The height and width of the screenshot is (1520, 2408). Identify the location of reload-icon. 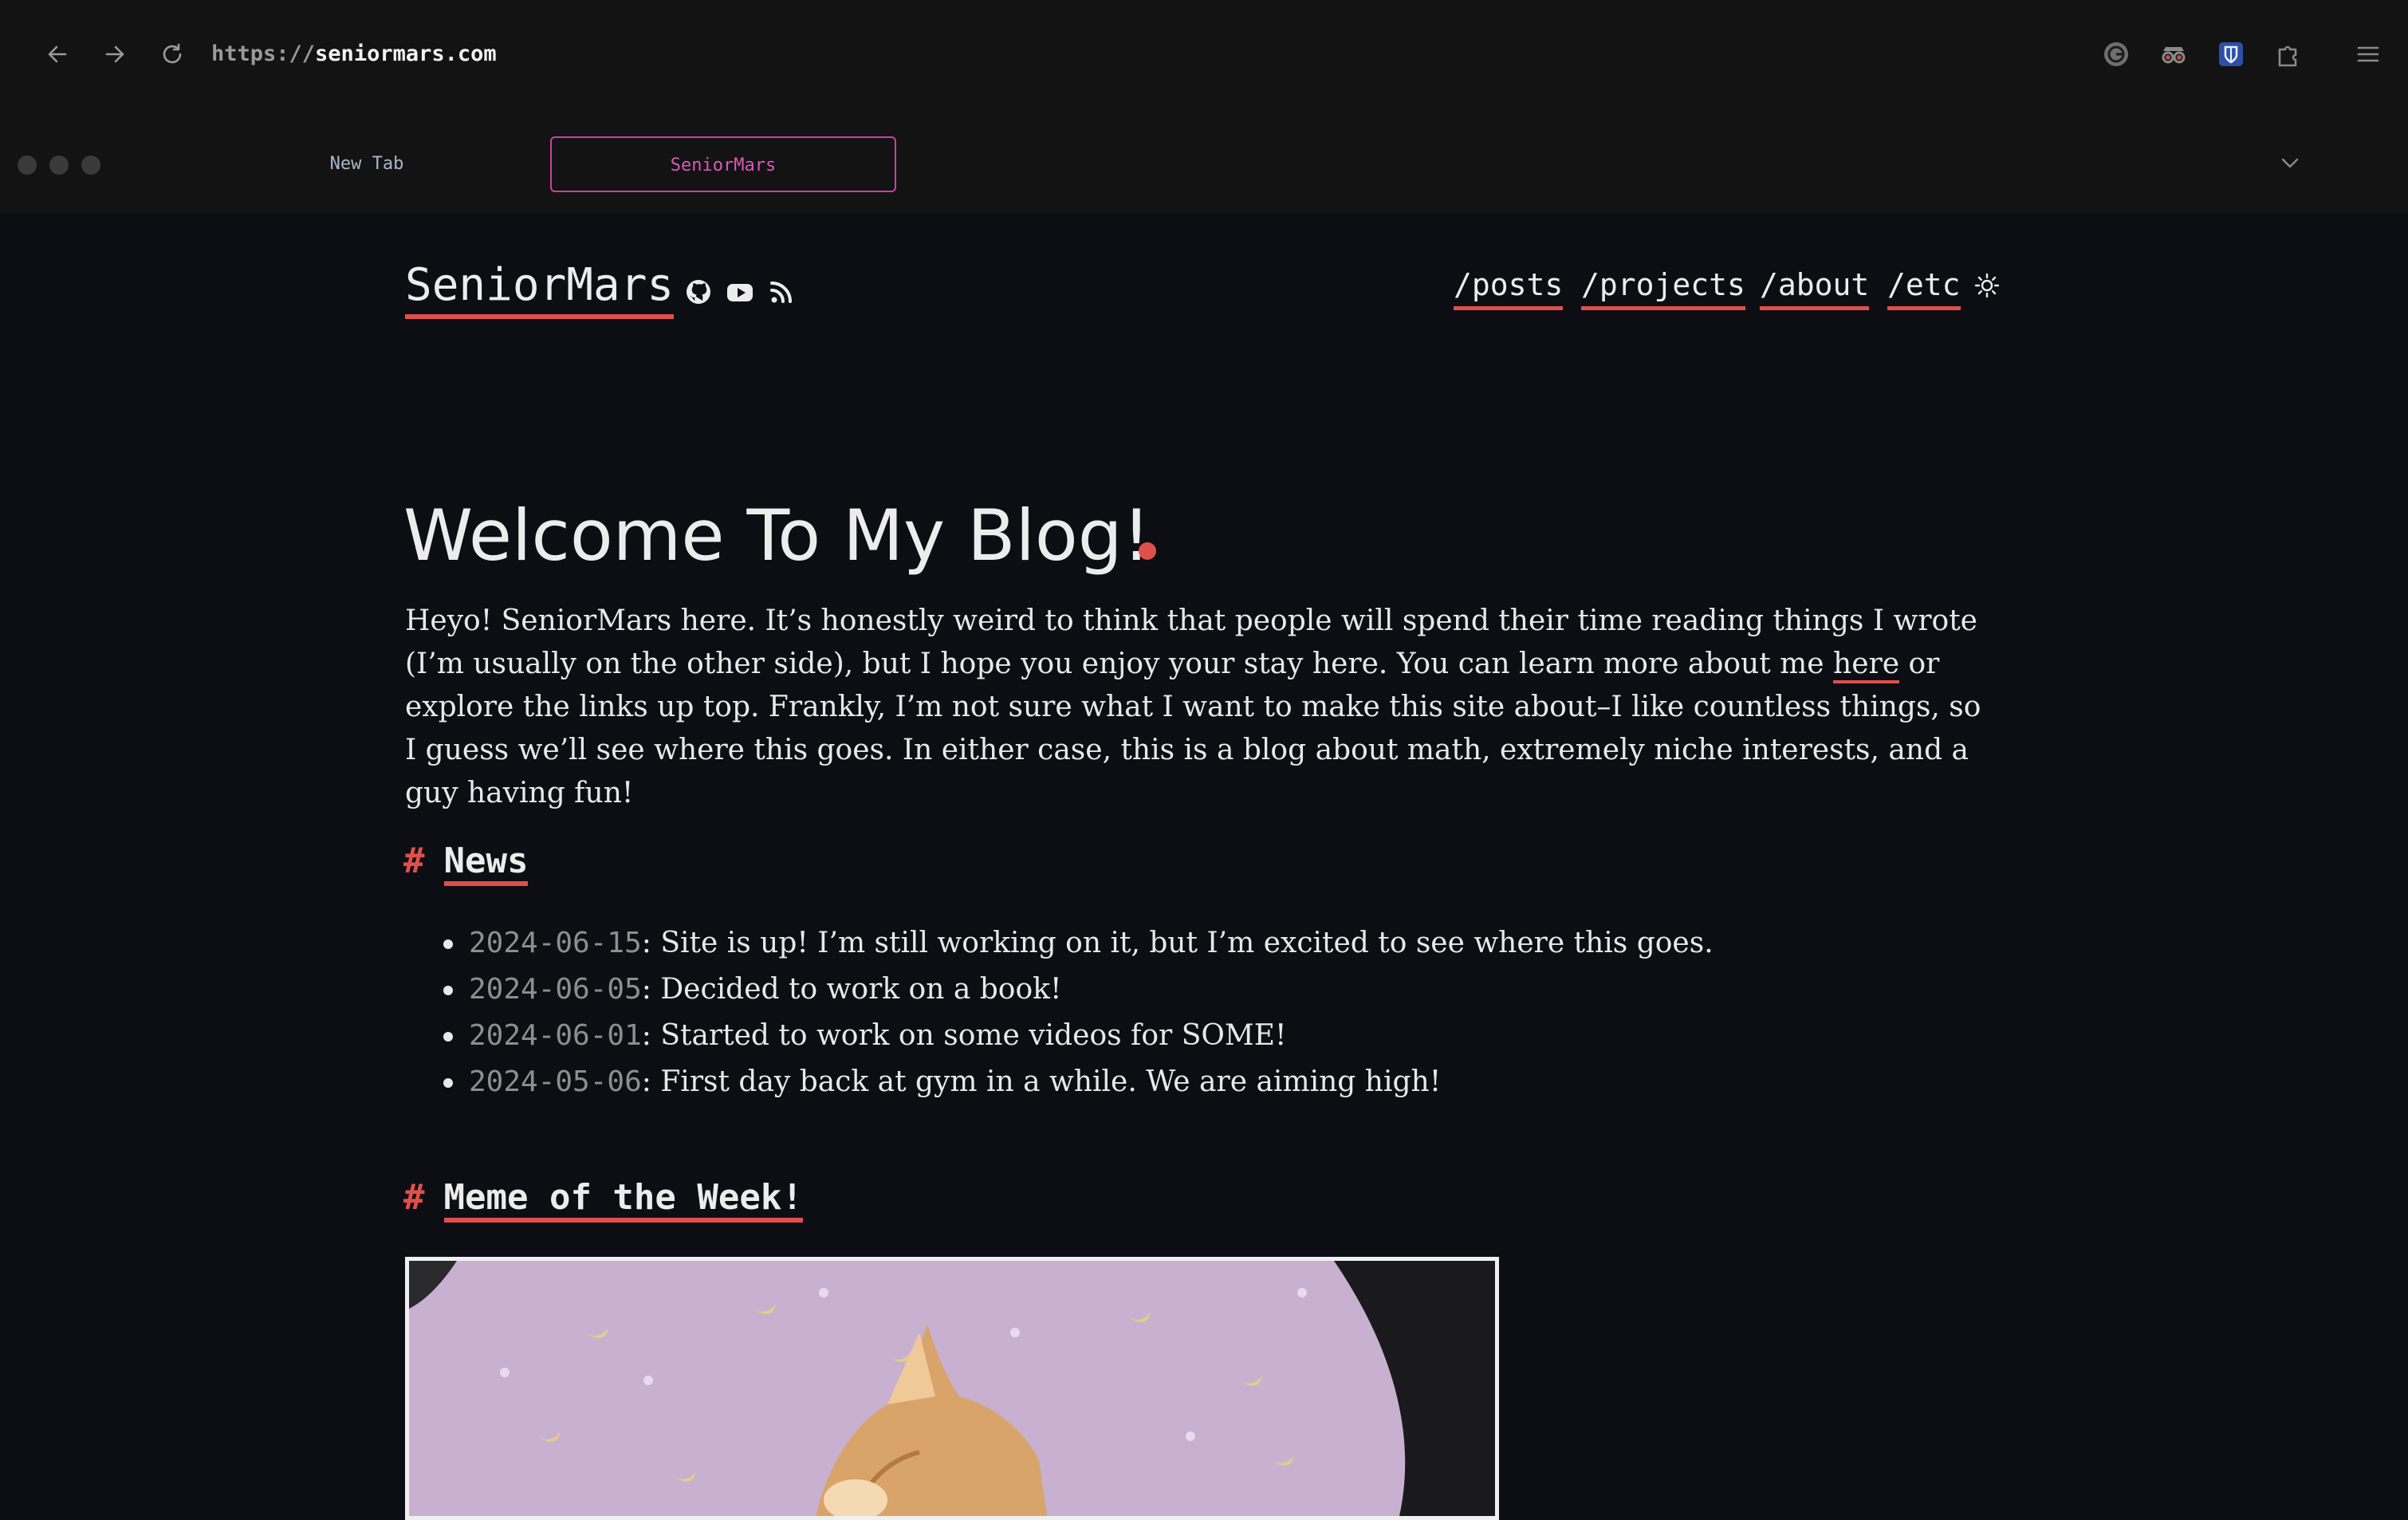
(172, 54).